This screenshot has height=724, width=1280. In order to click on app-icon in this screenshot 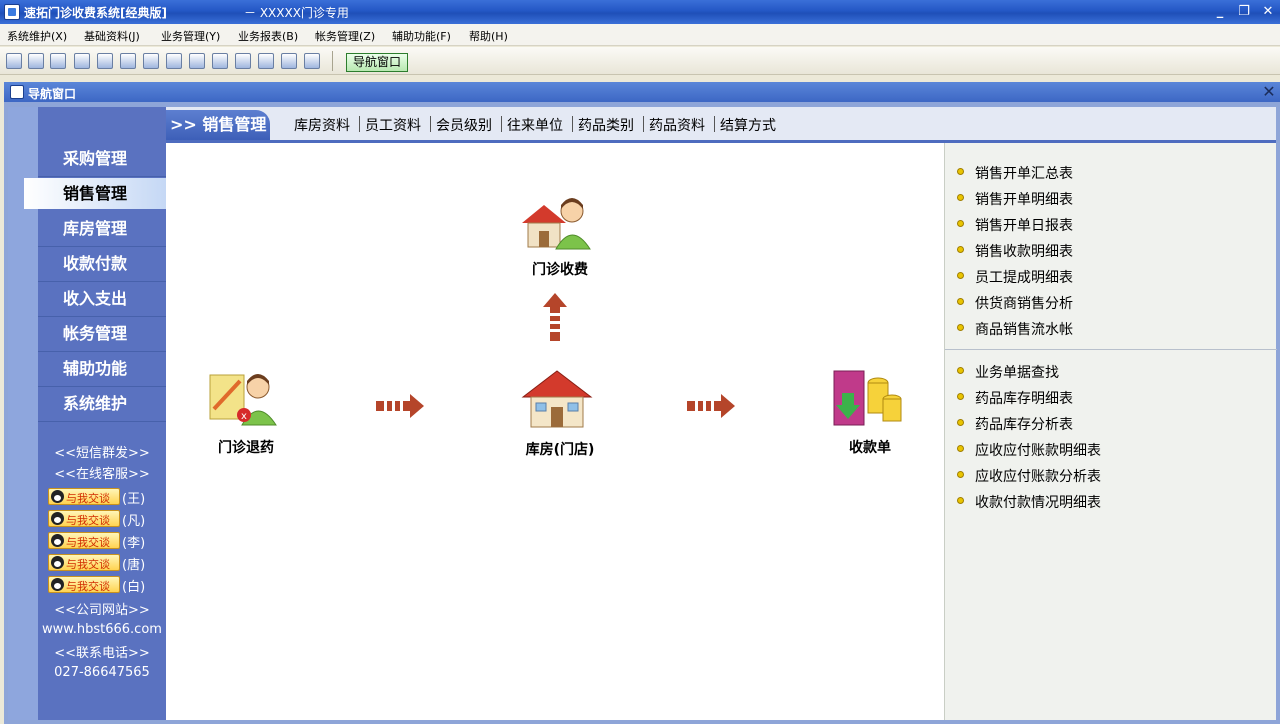, I will do `click(12, 12)`.